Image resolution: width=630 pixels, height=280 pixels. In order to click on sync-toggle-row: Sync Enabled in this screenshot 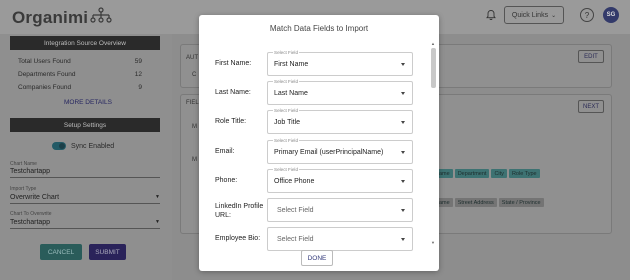, I will do `click(83, 146)`.